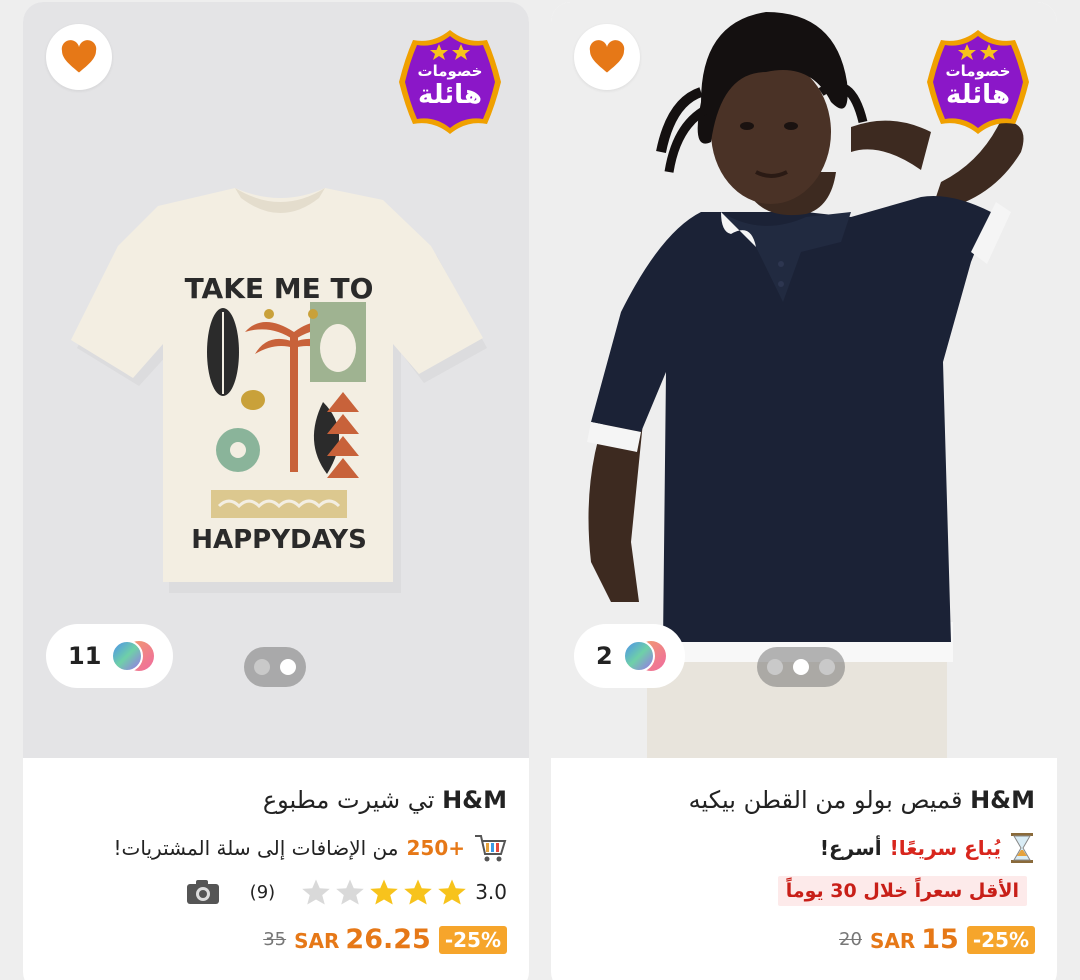 This screenshot has width=1080, height=980. I want to click on hourglass-icon, so click(1022, 848).